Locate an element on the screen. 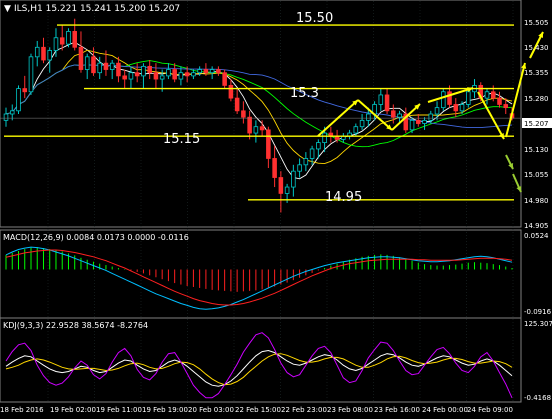 The width and height of the screenshot is (552, 419). price-tick: 15.505 is located at coordinates (536, 23).